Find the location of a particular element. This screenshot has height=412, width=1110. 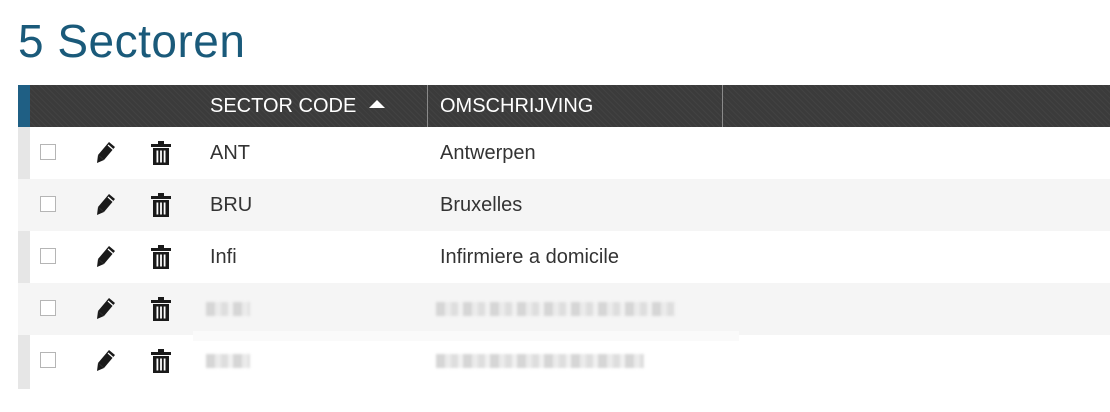

table-row: ANT Antwerpen is located at coordinates (564, 153).